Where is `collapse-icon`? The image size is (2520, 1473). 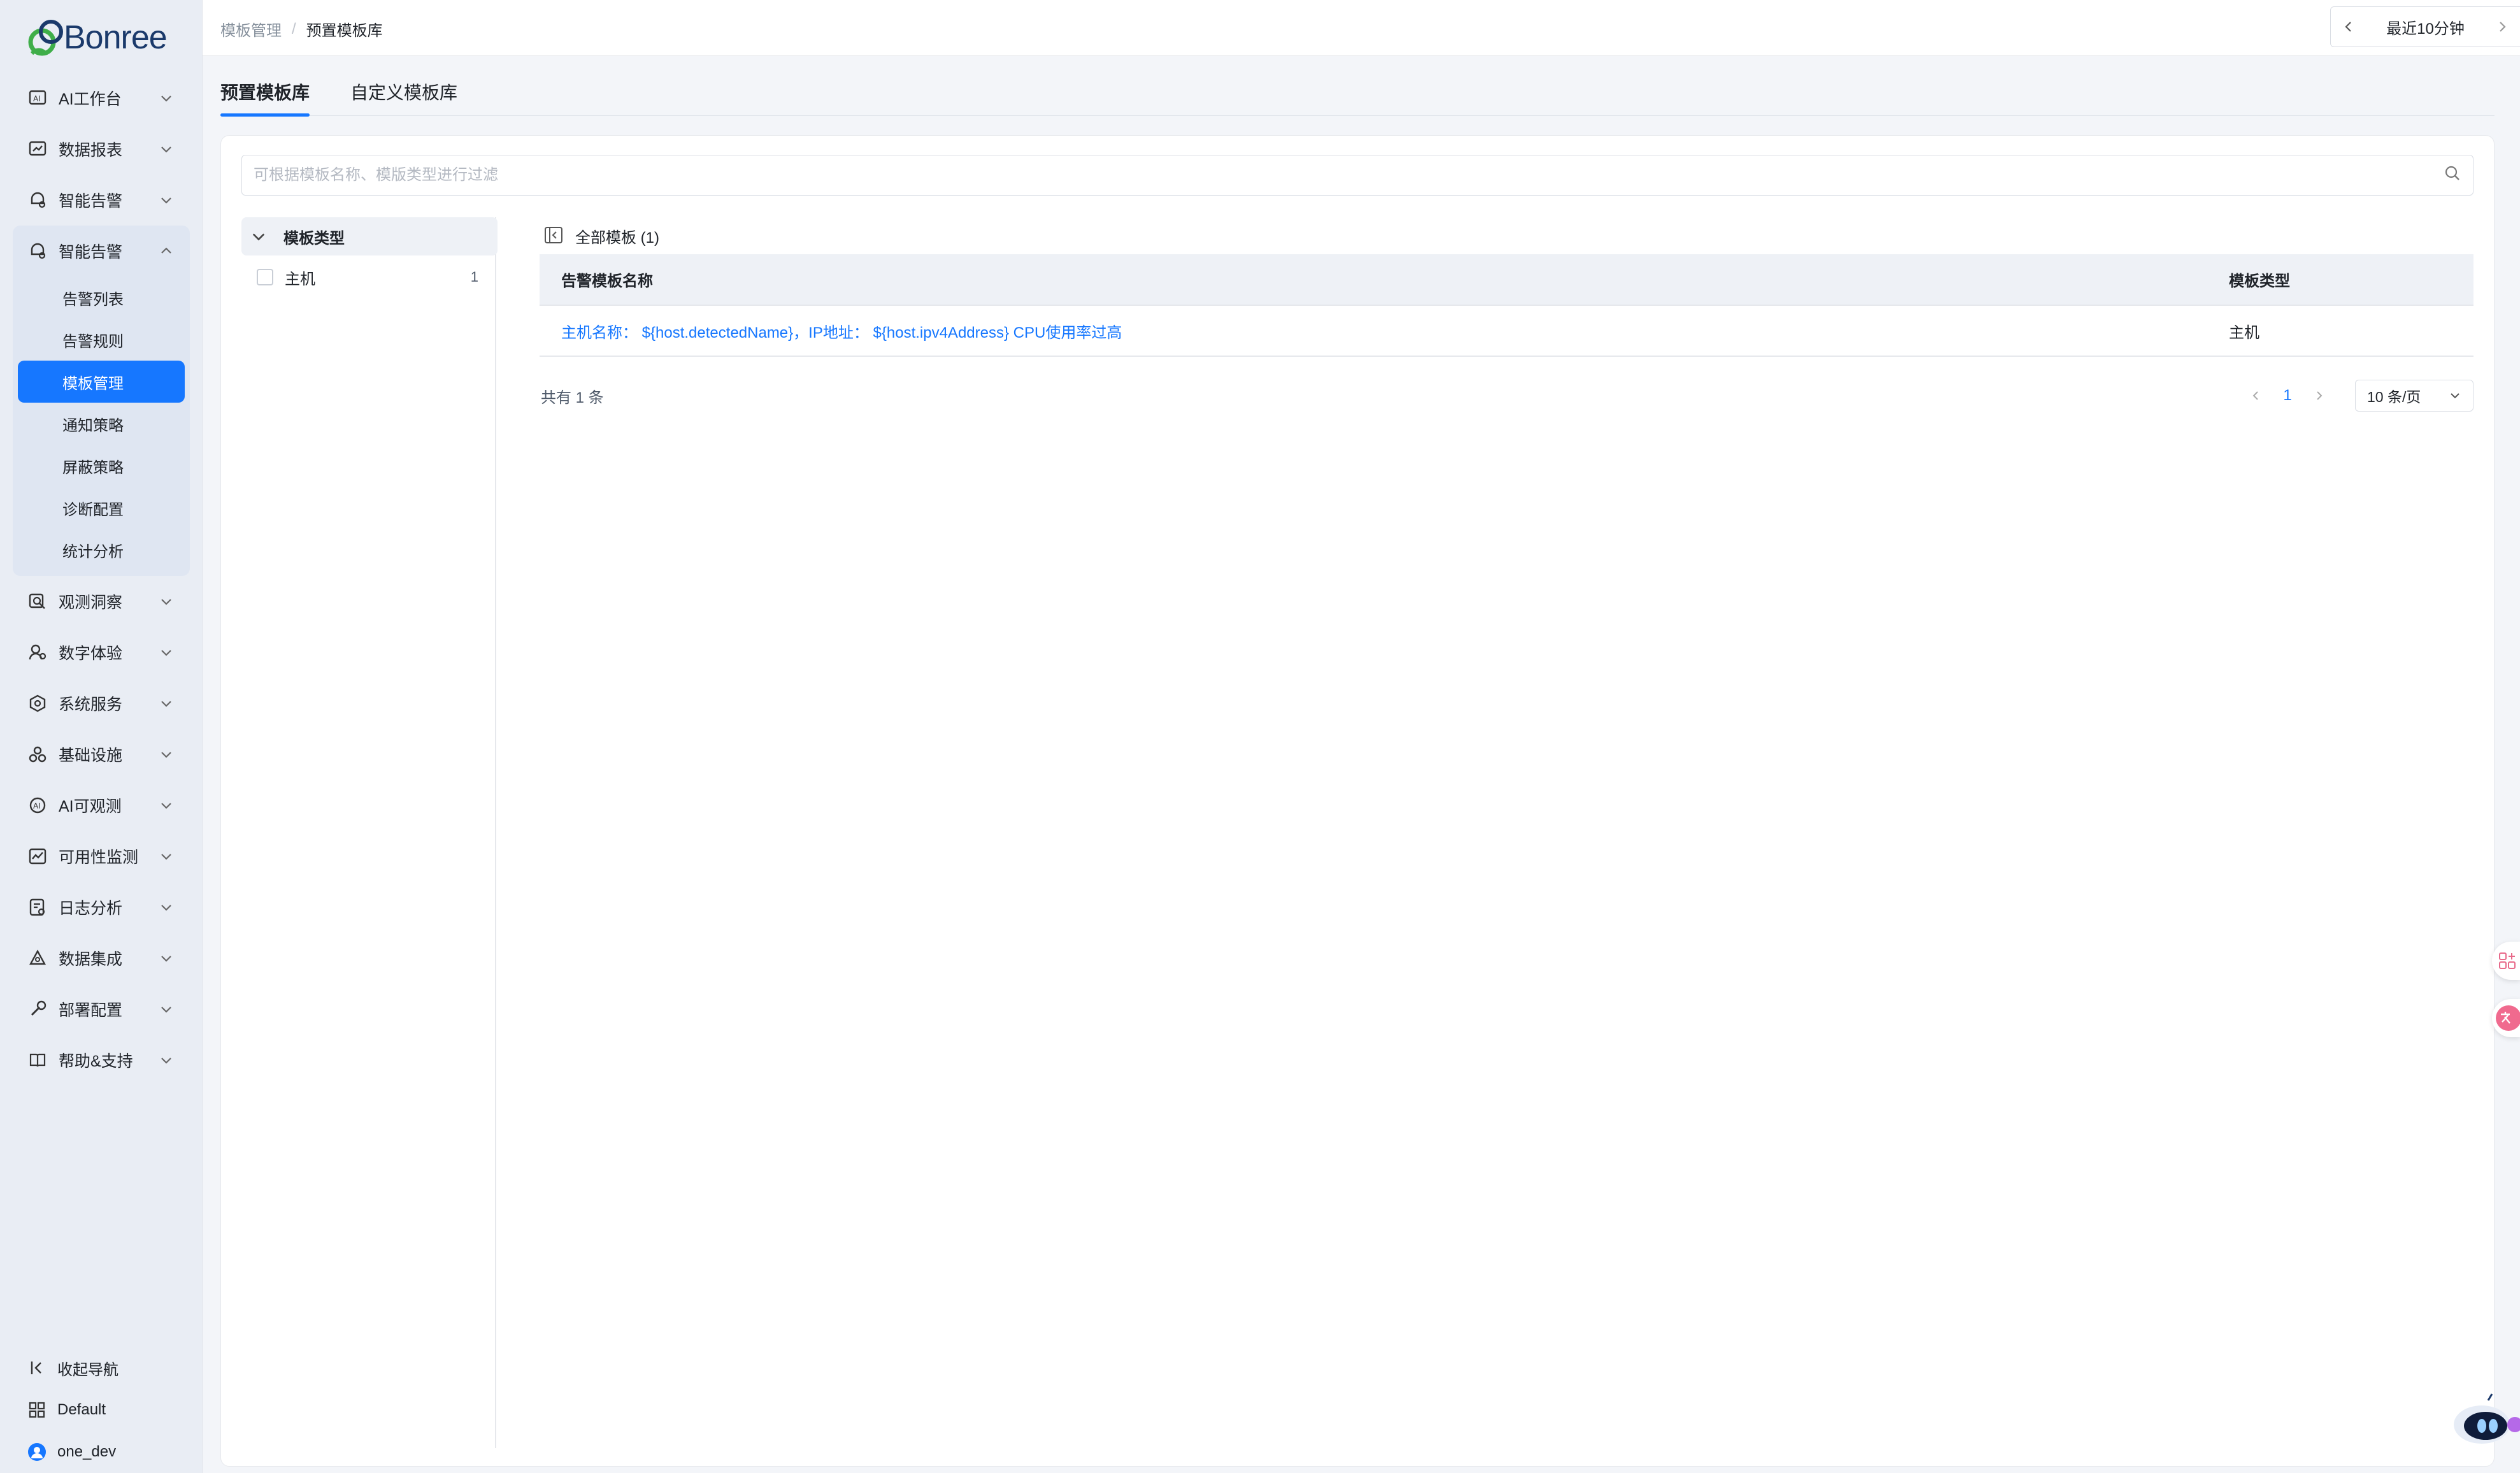 collapse-icon is located at coordinates (37, 1368).